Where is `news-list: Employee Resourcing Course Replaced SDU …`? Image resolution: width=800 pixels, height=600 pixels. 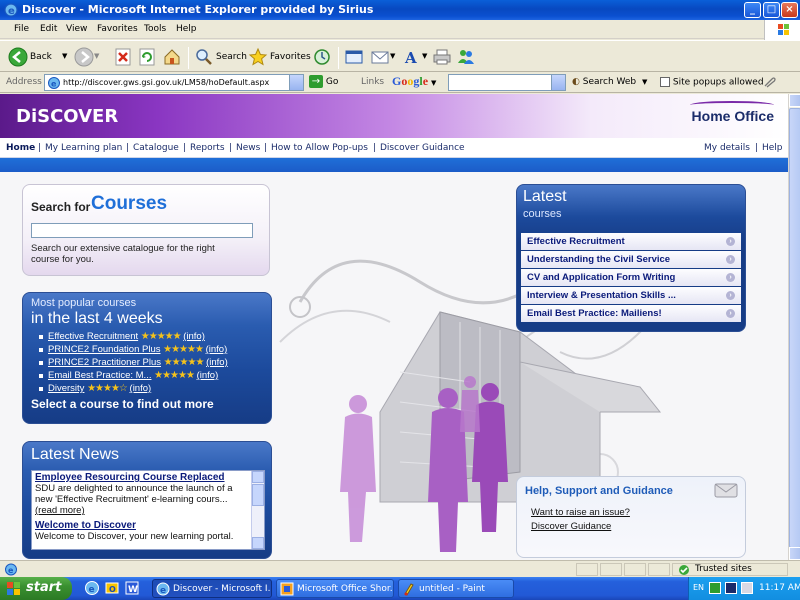 news-list: Employee Resourcing Course Replaced SDU … is located at coordinates (148, 510).